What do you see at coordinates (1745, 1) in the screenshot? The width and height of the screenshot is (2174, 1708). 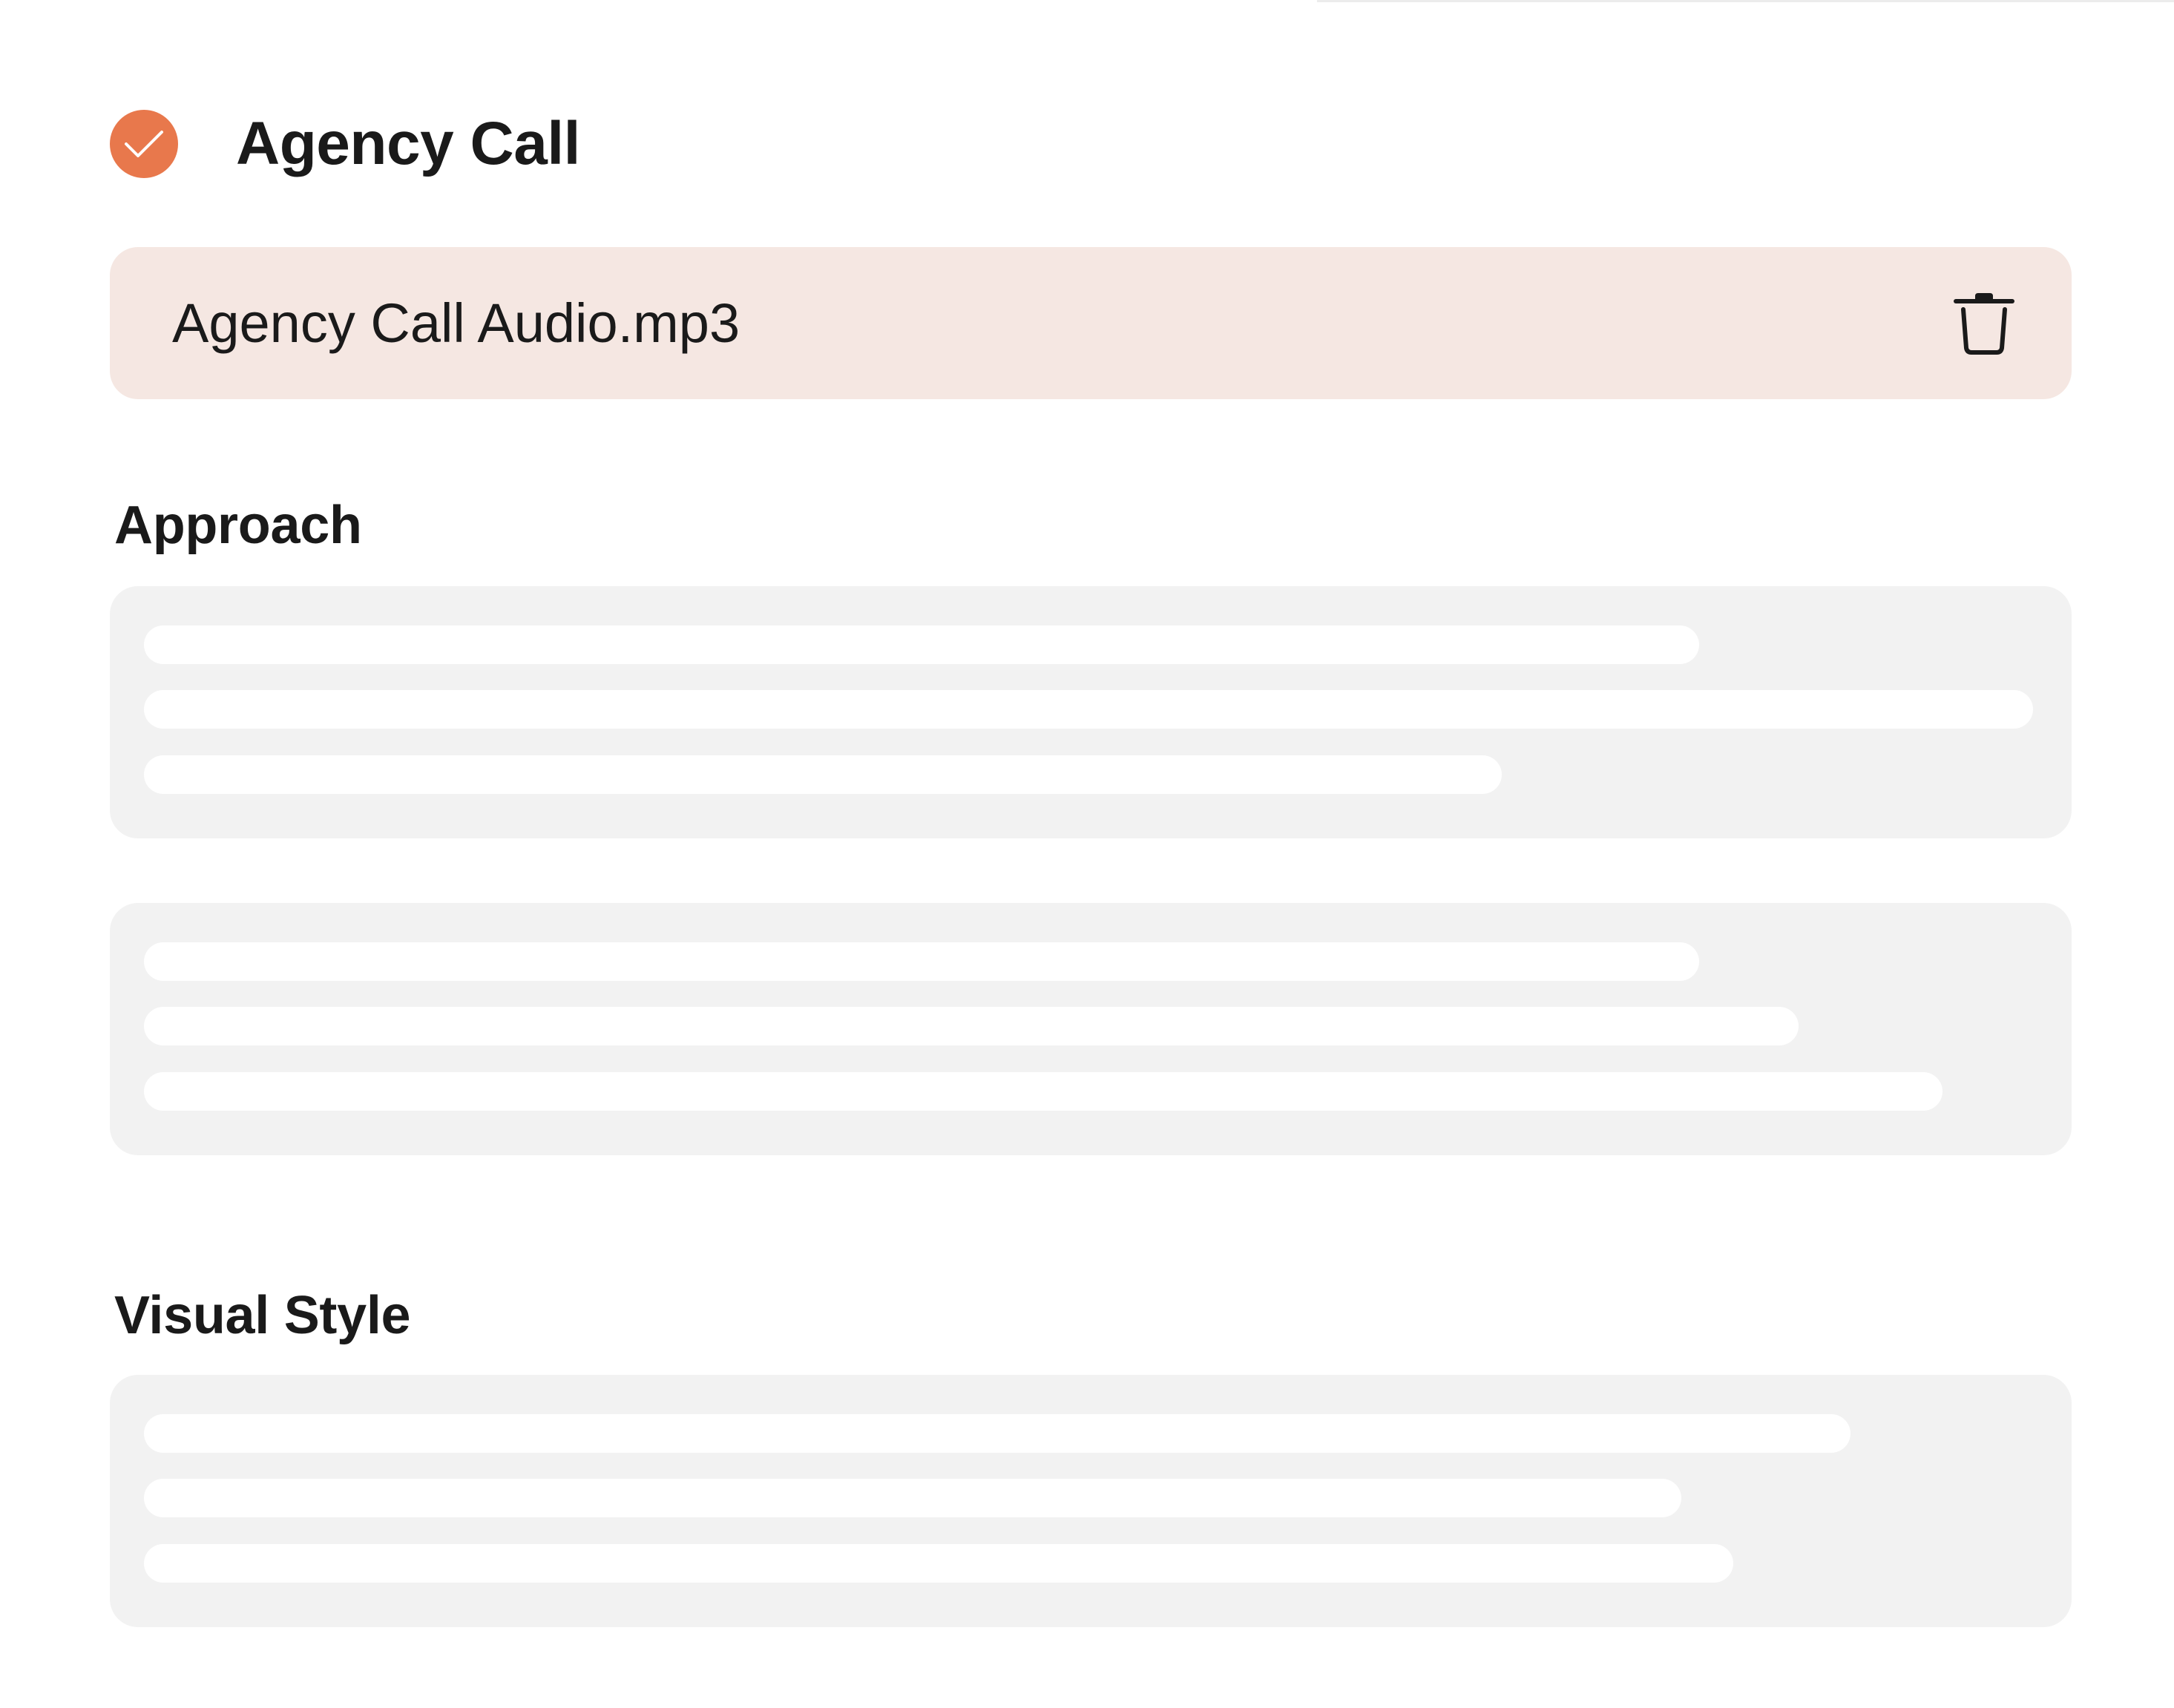 I see `top-divider` at bounding box center [1745, 1].